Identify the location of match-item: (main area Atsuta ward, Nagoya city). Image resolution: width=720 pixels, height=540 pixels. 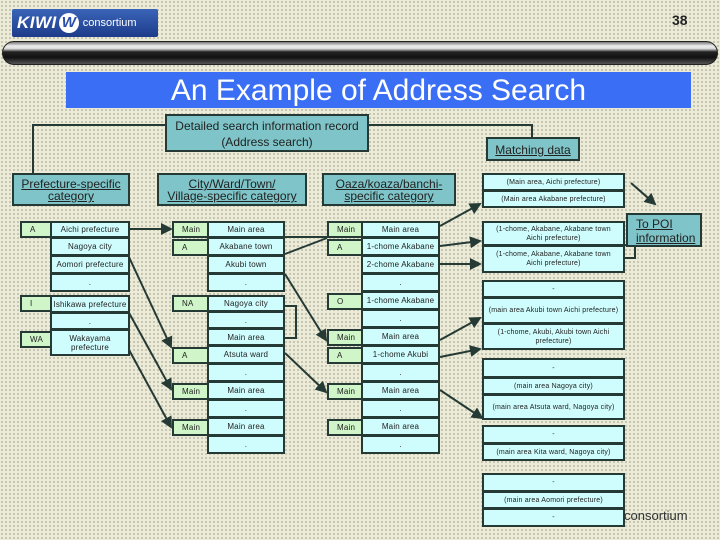
(553, 407).